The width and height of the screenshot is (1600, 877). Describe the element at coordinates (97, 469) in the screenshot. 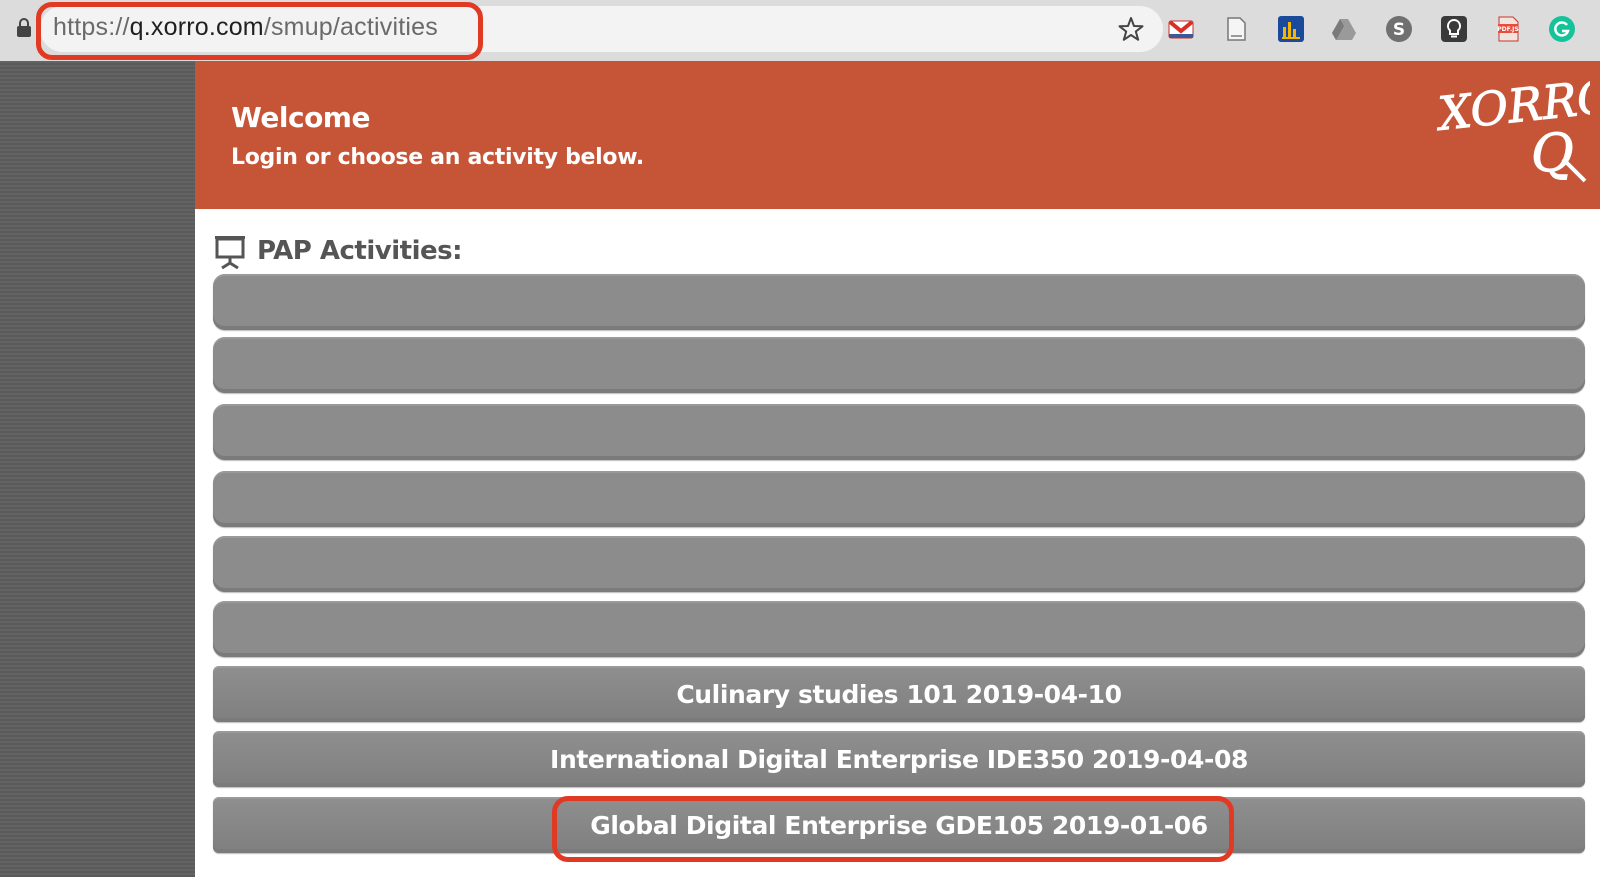

I see `left-gutter` at that location.